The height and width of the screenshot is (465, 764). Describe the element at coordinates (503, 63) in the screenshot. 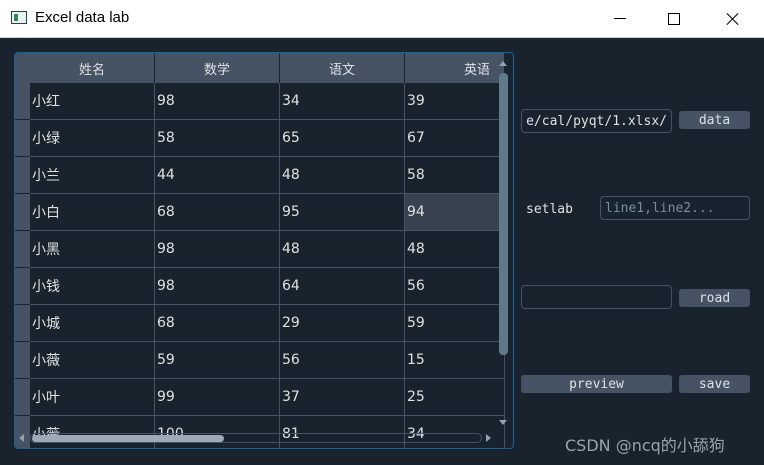

I see `scroll-up-arrow-icon` at that location.